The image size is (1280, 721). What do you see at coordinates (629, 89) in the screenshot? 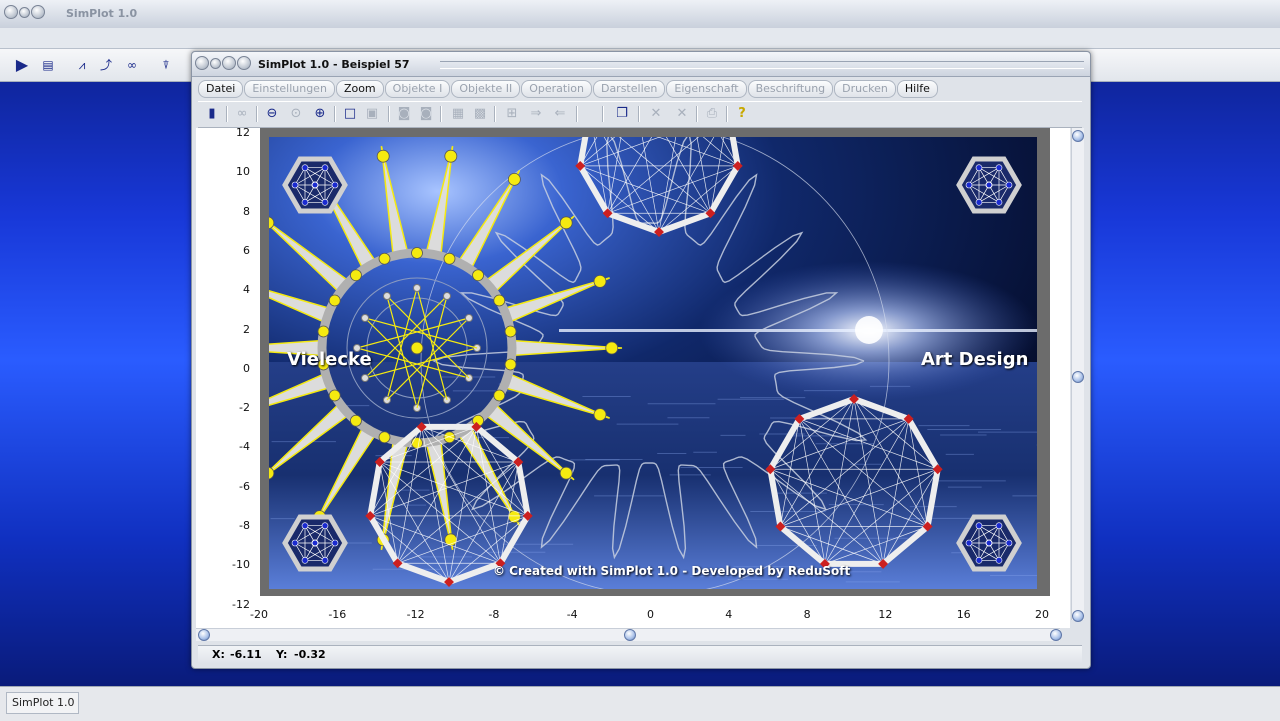
I see `menu-darstellen: Darstellen` at bounding box center [629, 89].